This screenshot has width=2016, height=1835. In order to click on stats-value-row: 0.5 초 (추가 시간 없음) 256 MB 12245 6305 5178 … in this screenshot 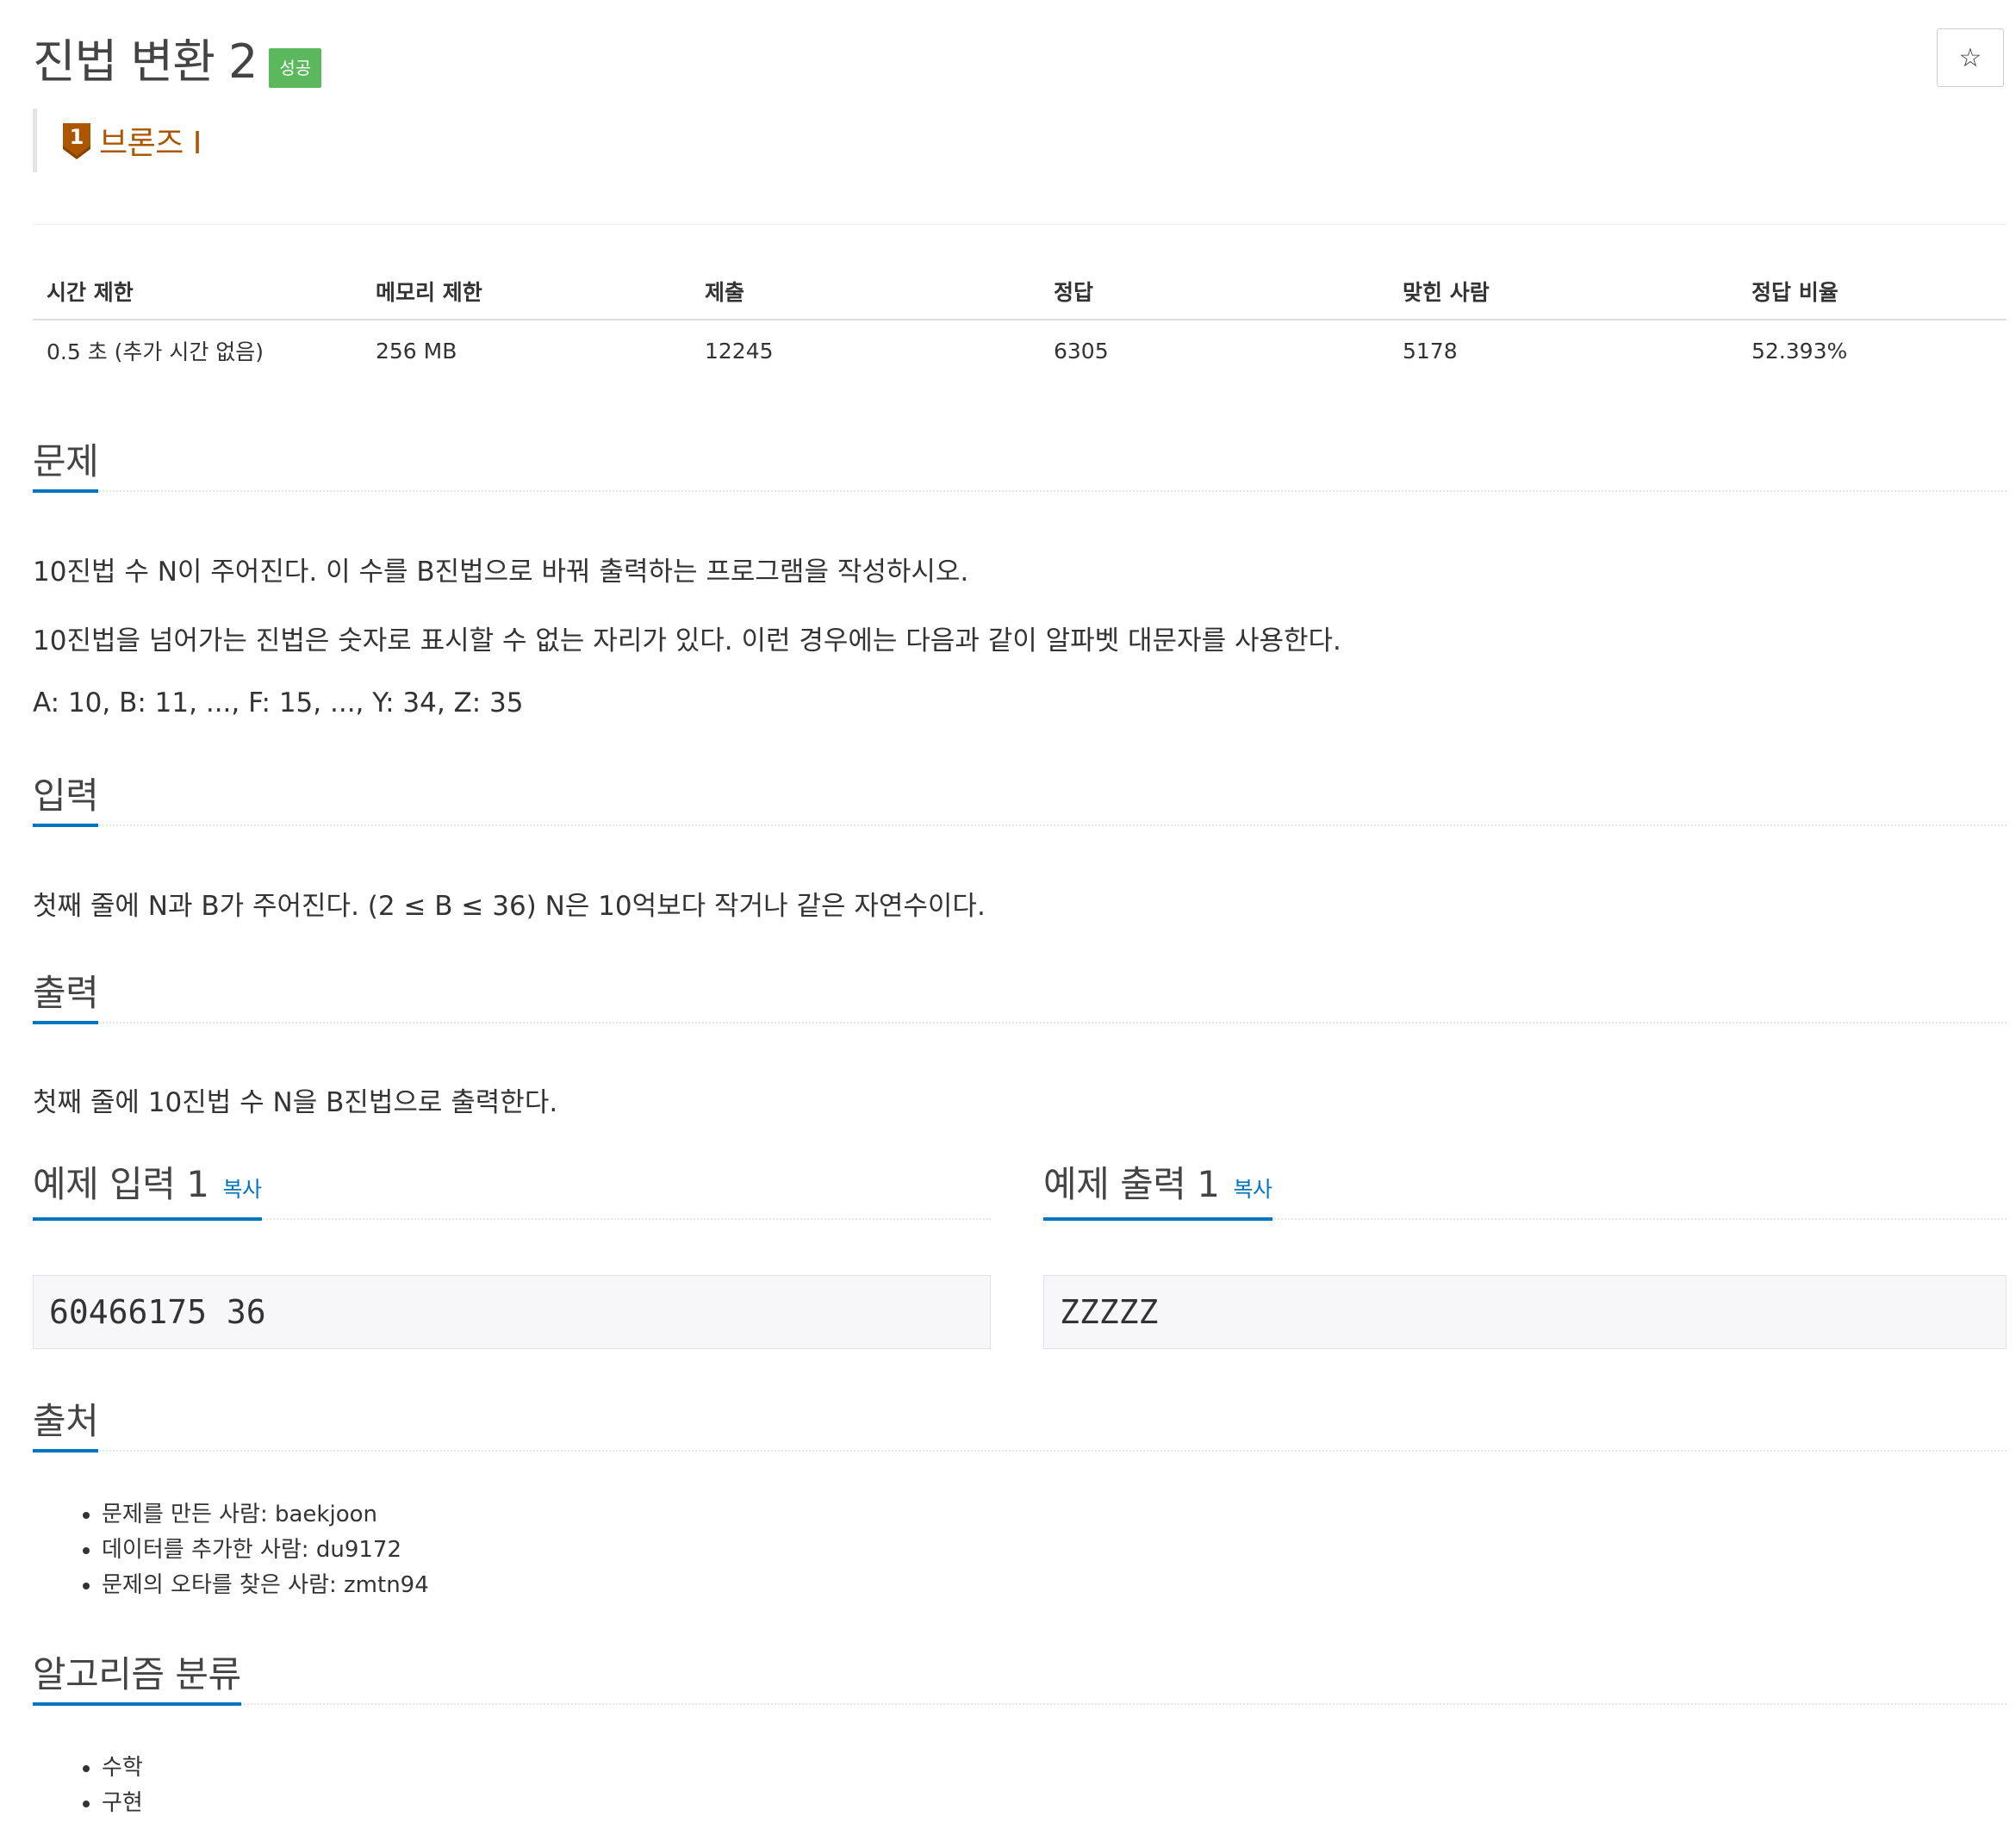, I will do `click(1020, 350)`.